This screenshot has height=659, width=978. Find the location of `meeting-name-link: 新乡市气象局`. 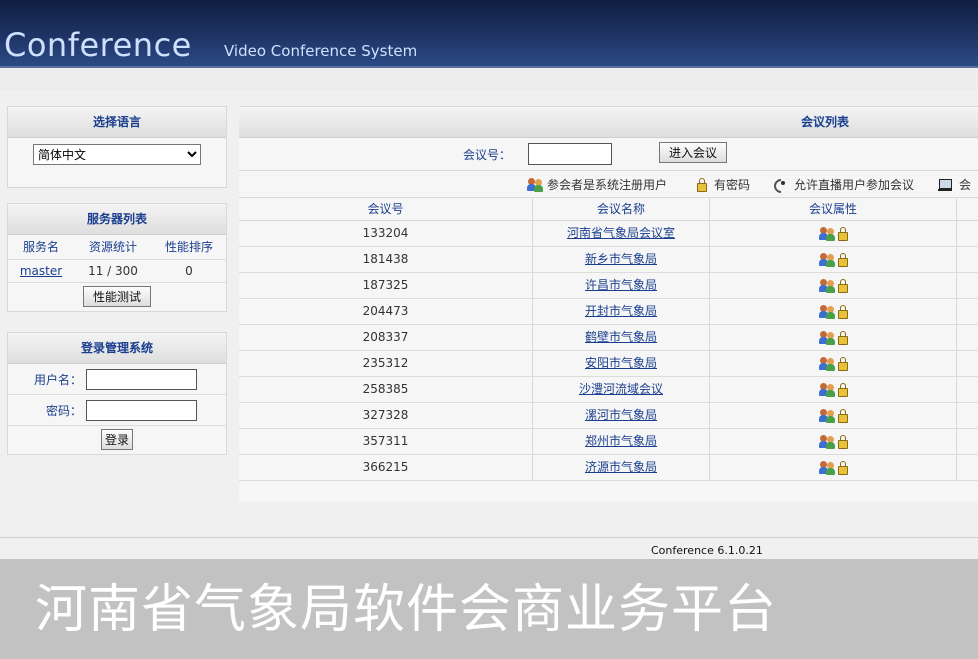

meeting-name-link: 新乡市气象局 is located at coordinates (621, 259).